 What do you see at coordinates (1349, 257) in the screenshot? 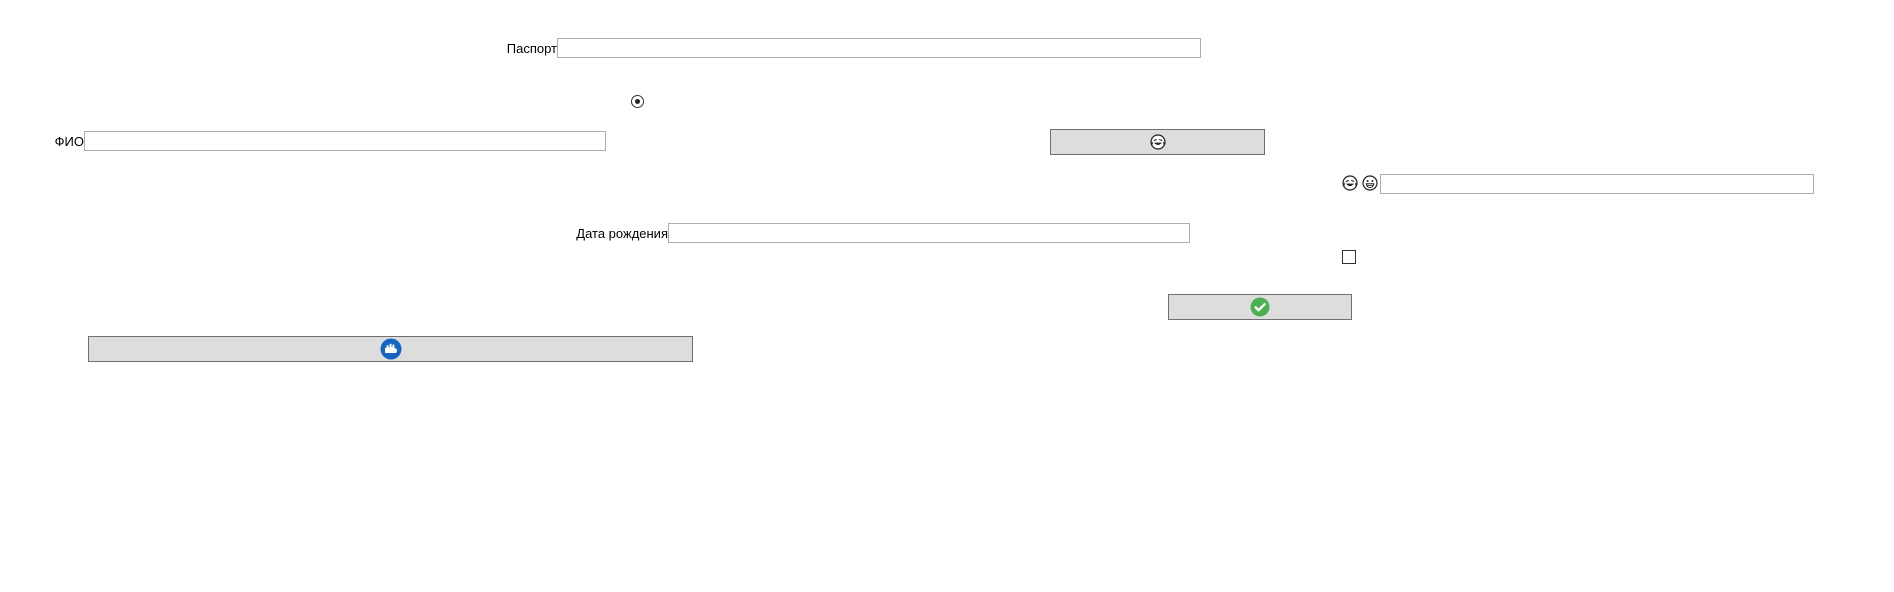
I see `checkbox` at bounding box center [1349, 257].